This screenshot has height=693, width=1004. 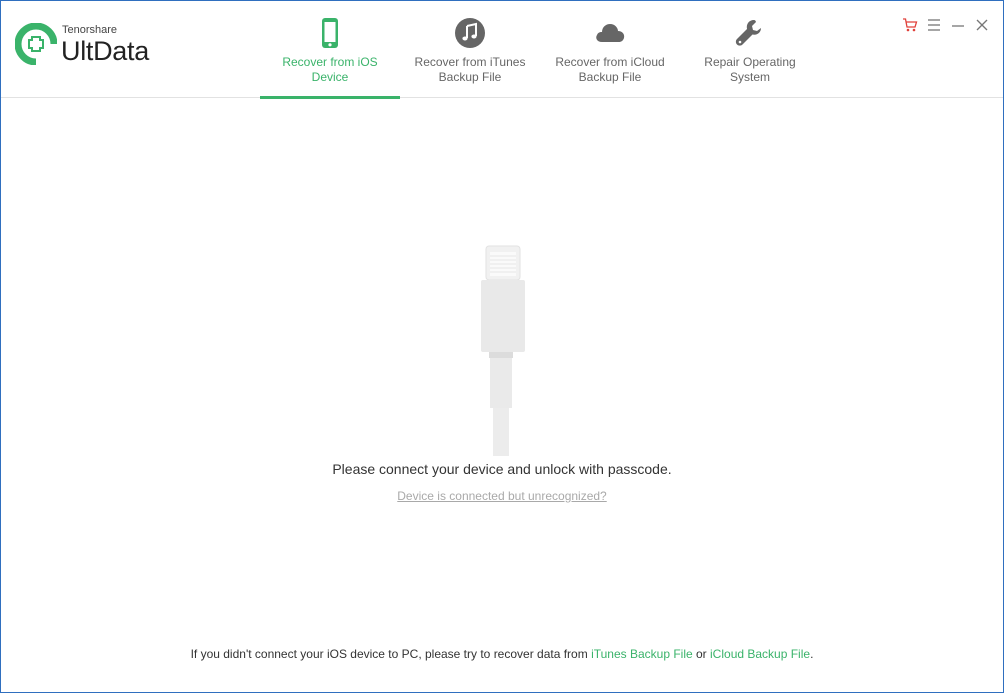 I want to click on cloud-icon, so click(x=610, y=33).